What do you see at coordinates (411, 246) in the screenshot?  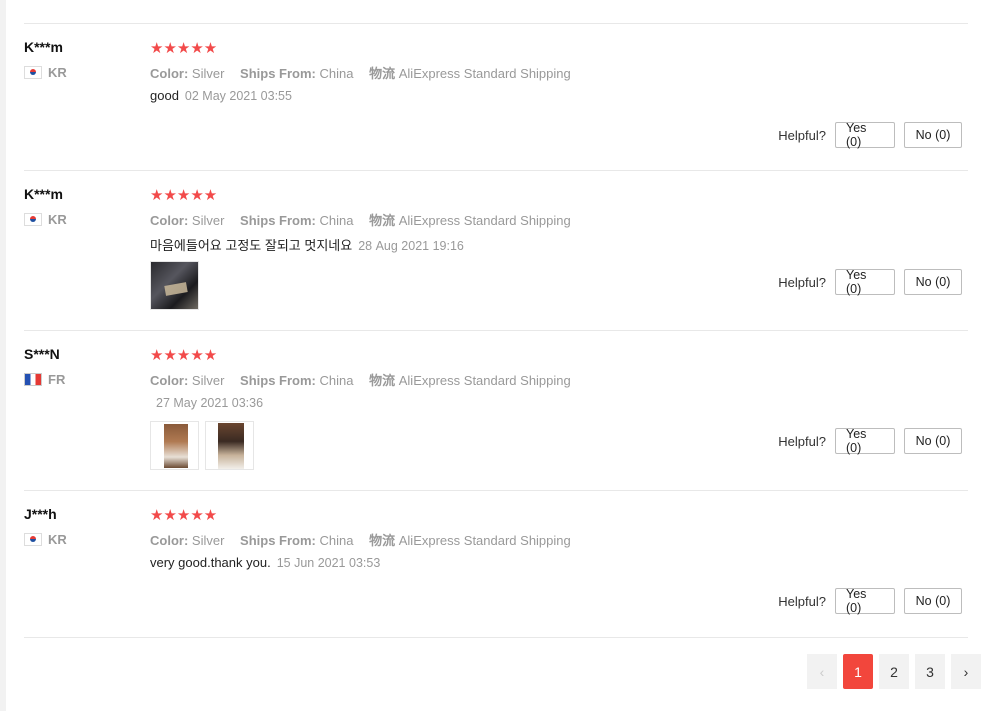 I see `review-date: 28 Aug 2021 19:16` at bounding box center [411, 246].